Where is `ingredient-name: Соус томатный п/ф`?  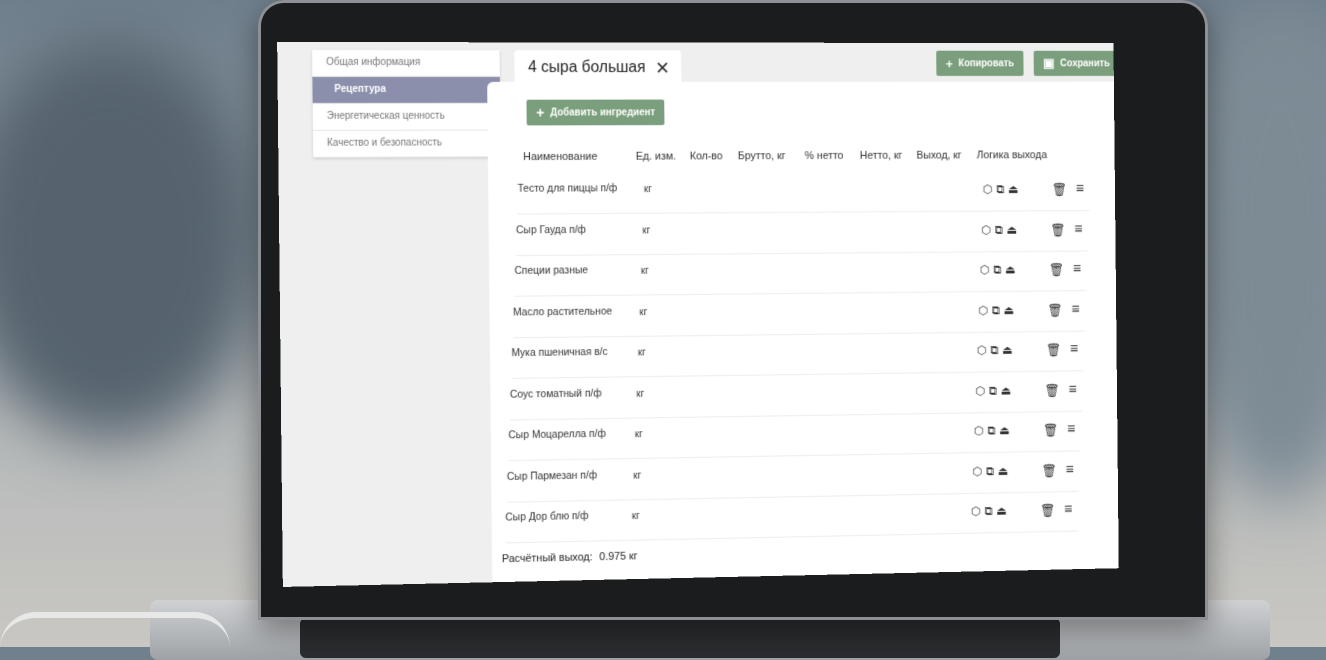
ingredient-name: Соус томатный п/ф is located at coordinates (556, 393).